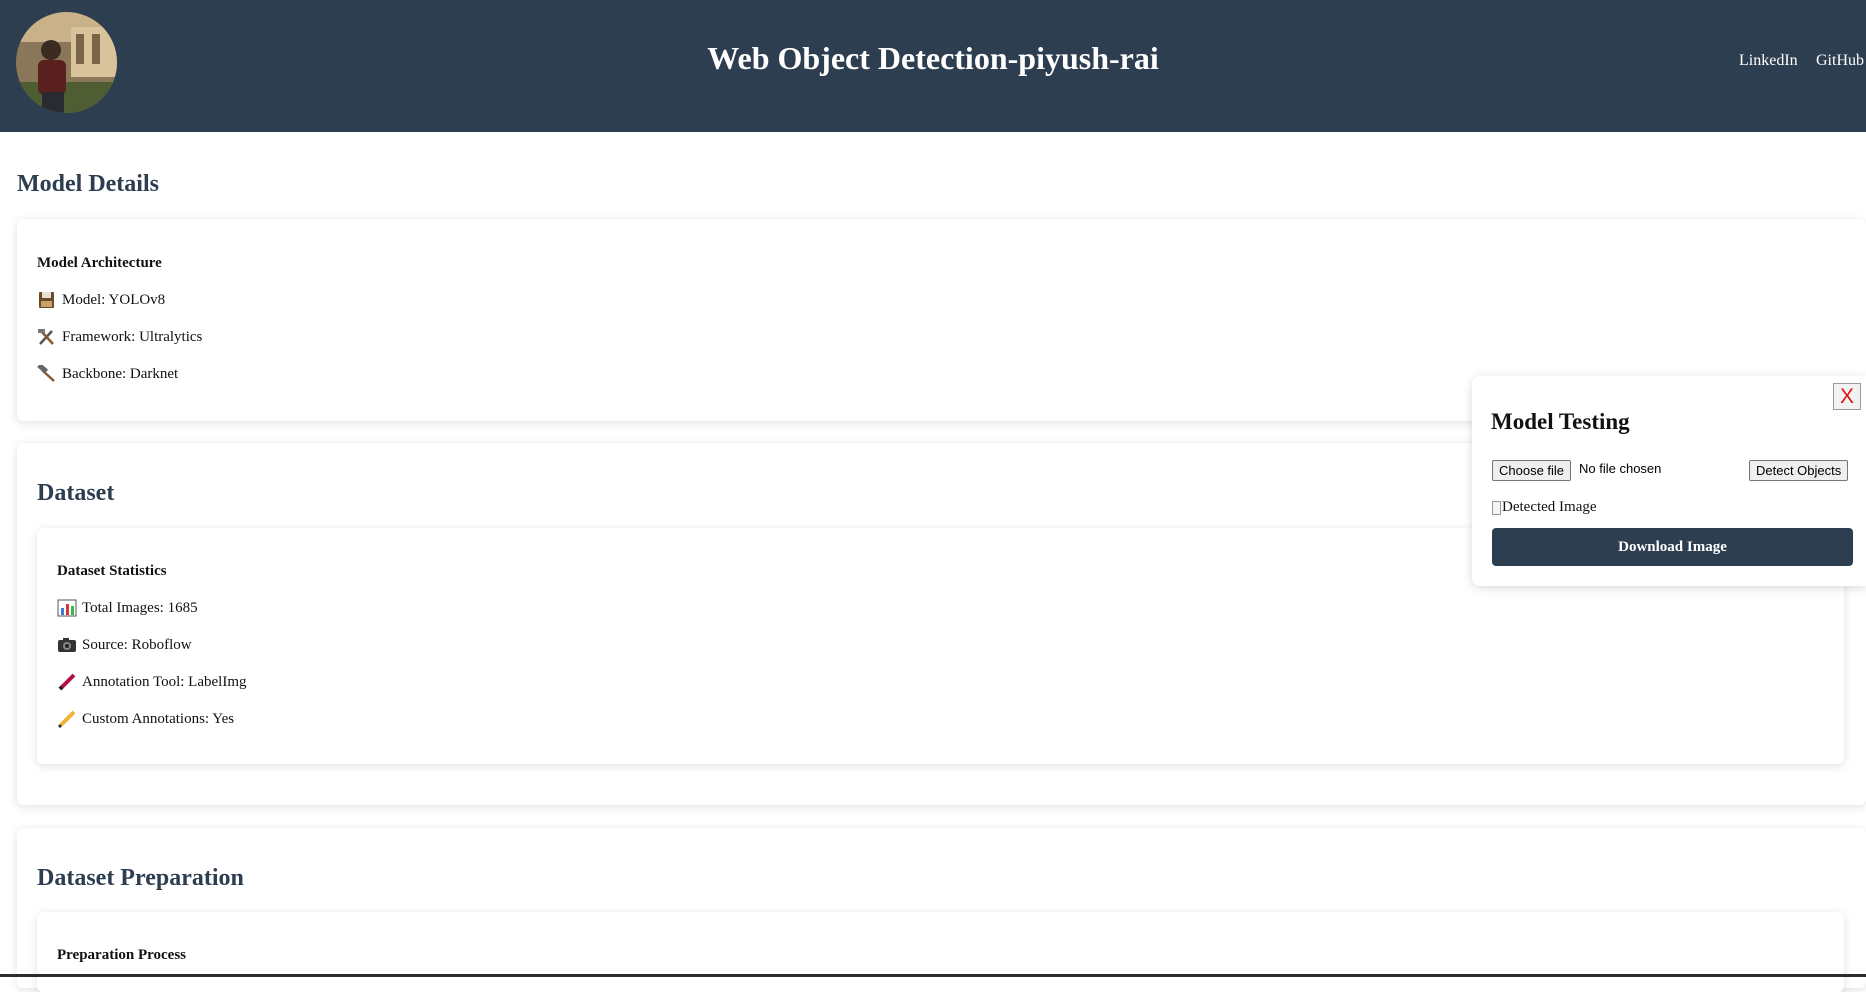  I want to click on nav-link-linkedin: LinkedIn, so click(1768, 61).